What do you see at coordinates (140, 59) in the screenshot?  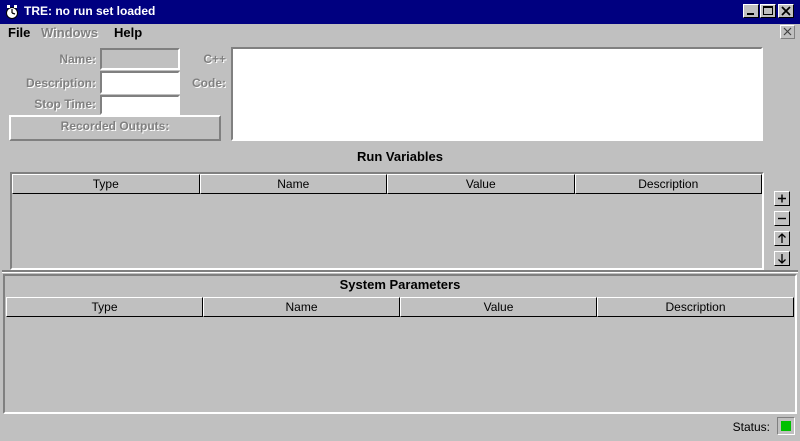 I see `name-field` at bounding box center [140, 59].